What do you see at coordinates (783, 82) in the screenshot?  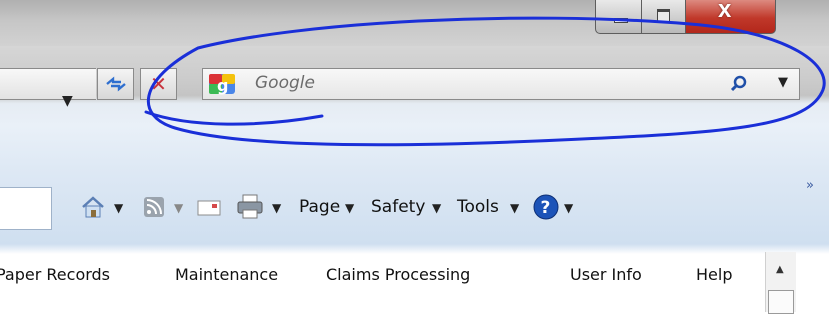 I see `search-provider-dropdown-icon: ▼` at bounding box center [783, 82].